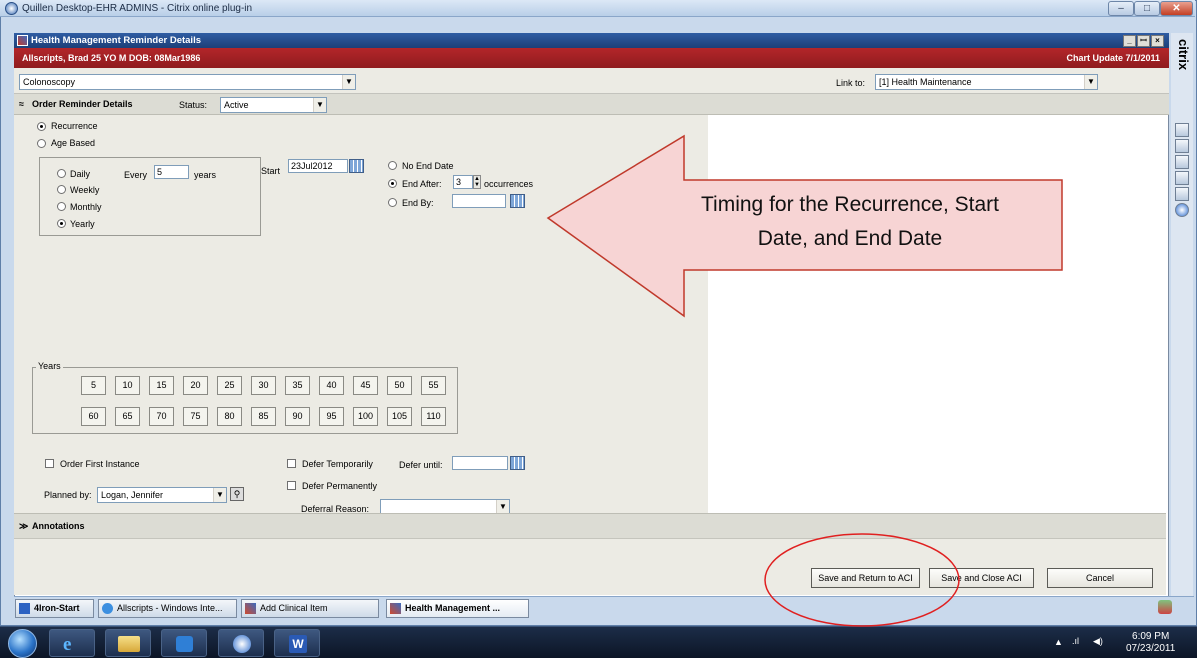  I want to click on callout-line-2: Date, and End Date, so click(850, 238).